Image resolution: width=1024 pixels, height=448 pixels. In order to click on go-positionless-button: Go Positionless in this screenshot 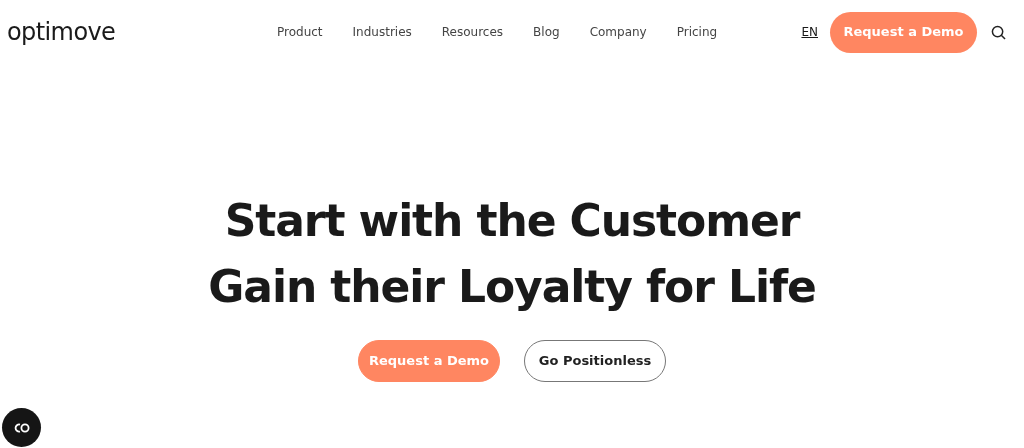, I will do `click(595, 361)`.